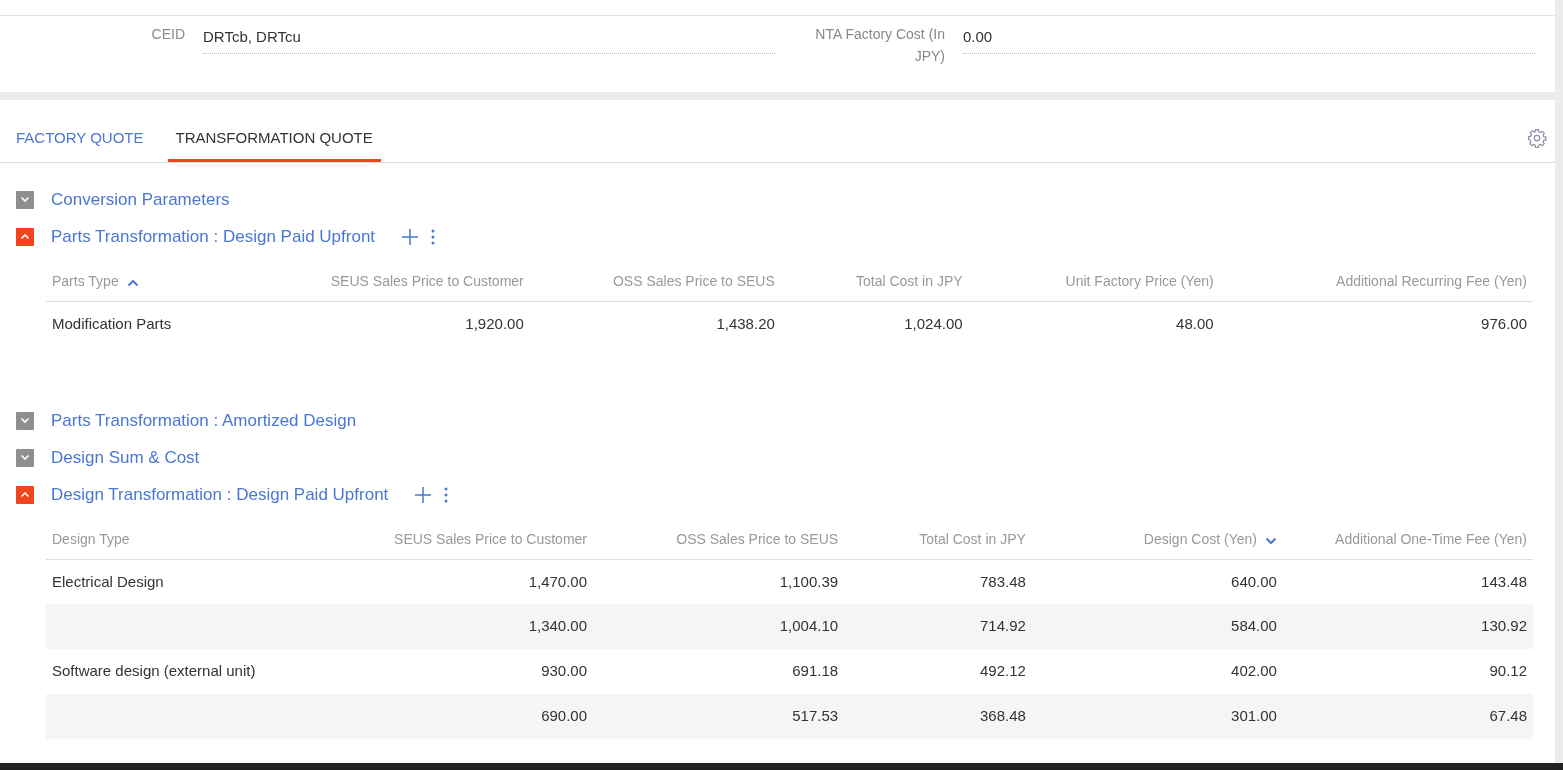 The height and width of the screenshot is (770, 1563). Describe the element at coordinates (1157, 716) in the screenshot. I see `table-cell: 301.00` at that location.